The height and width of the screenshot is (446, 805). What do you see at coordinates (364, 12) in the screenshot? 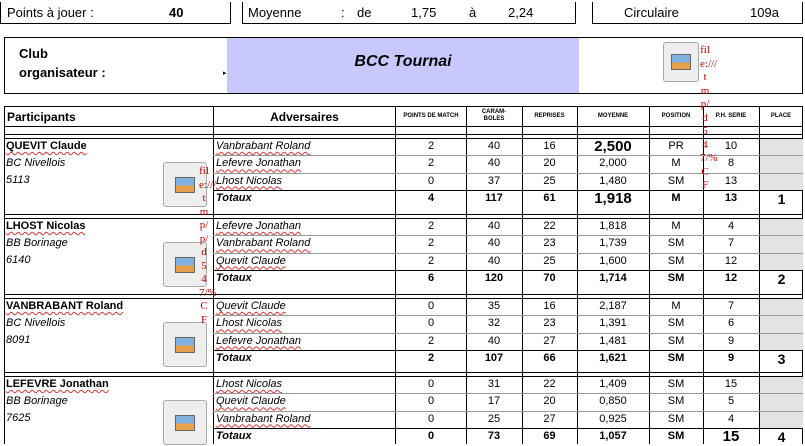
I see `moyenne-de: de` at bounding box center [364, 12].